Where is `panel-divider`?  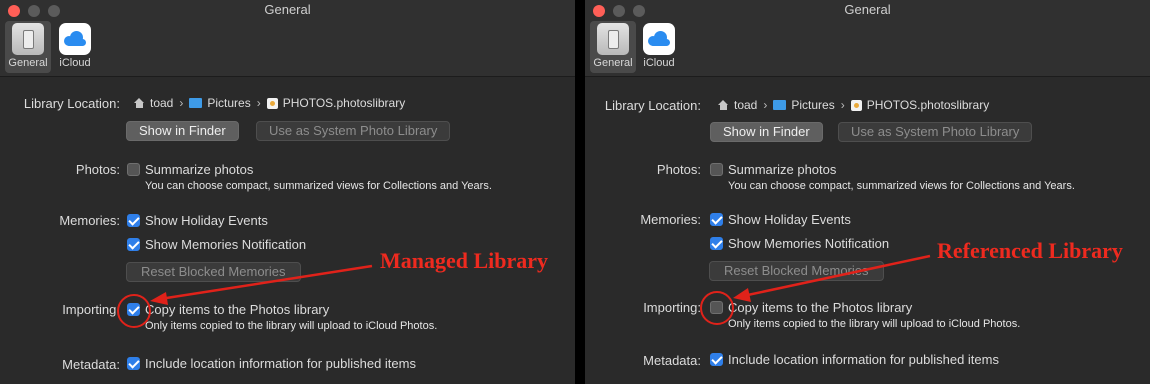 panel-divider is located at coordinates (580, 192).